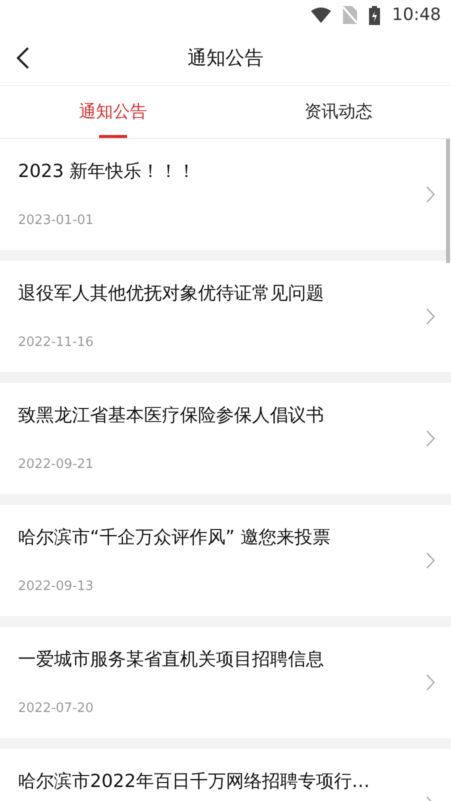 The image size is (451, 801). What do you see at coordinates (225, 194) in the screenshot?
I see `notice-item: 2023 新年快乐！！！ 2023-01-01` at bounding box center [225, 194].